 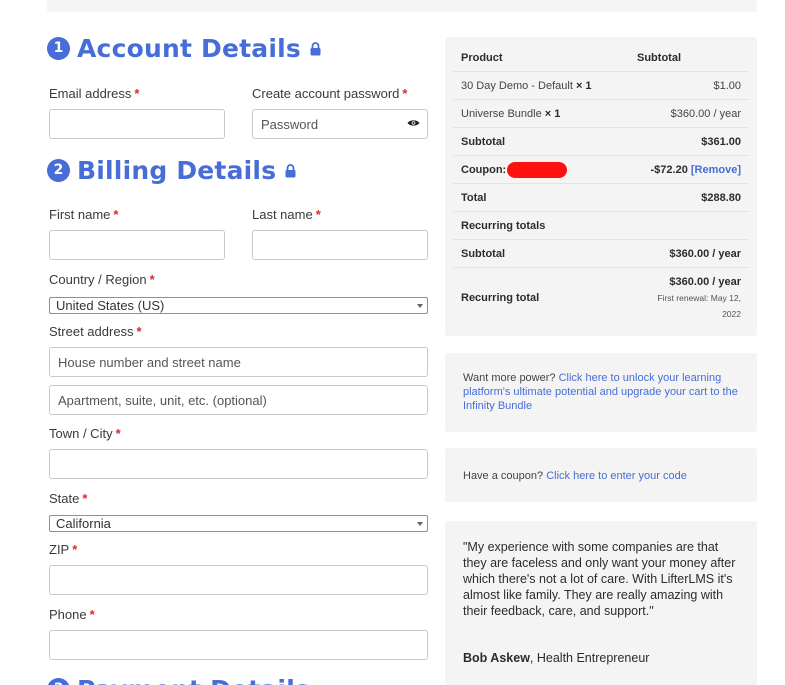 What do you see at coordinates (601, 254) in the screenshot?
I see `recurring-subtotal-row: Subtotal $360.00 / year` at bounding box center [601, 254].